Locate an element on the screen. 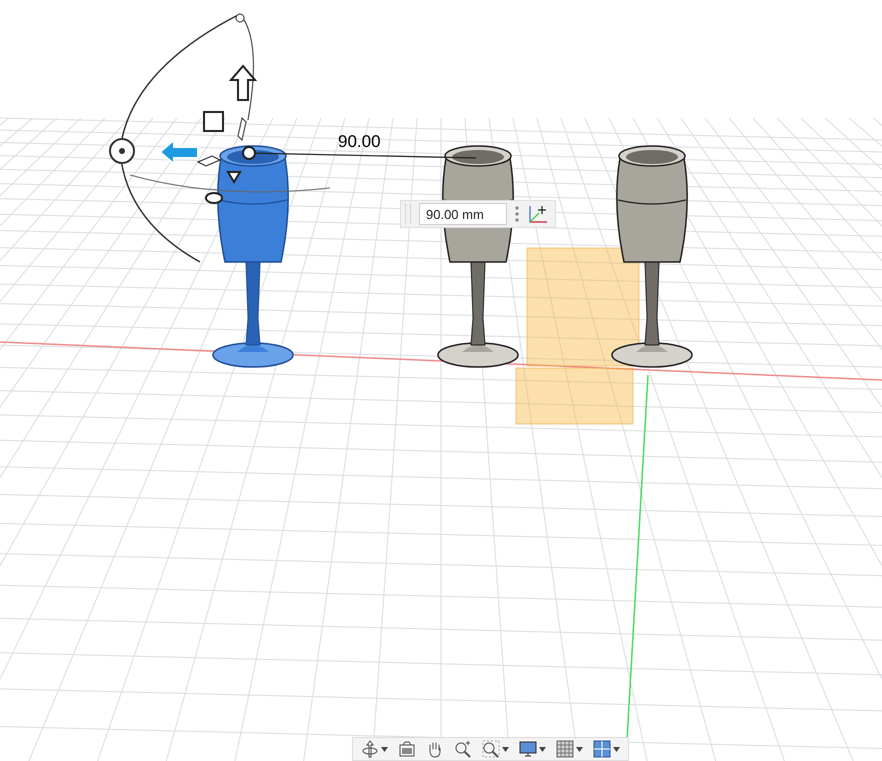  monitor-icon is located at coordinates (528, 749).